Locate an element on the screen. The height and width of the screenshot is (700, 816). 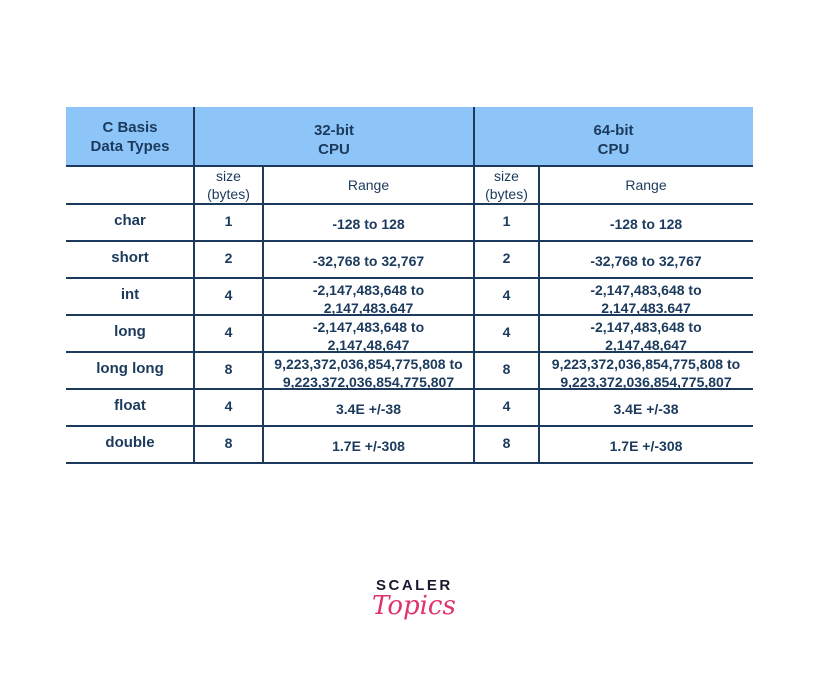
header-64bit: 64-bit CPU is located at coordinates (613, 139).